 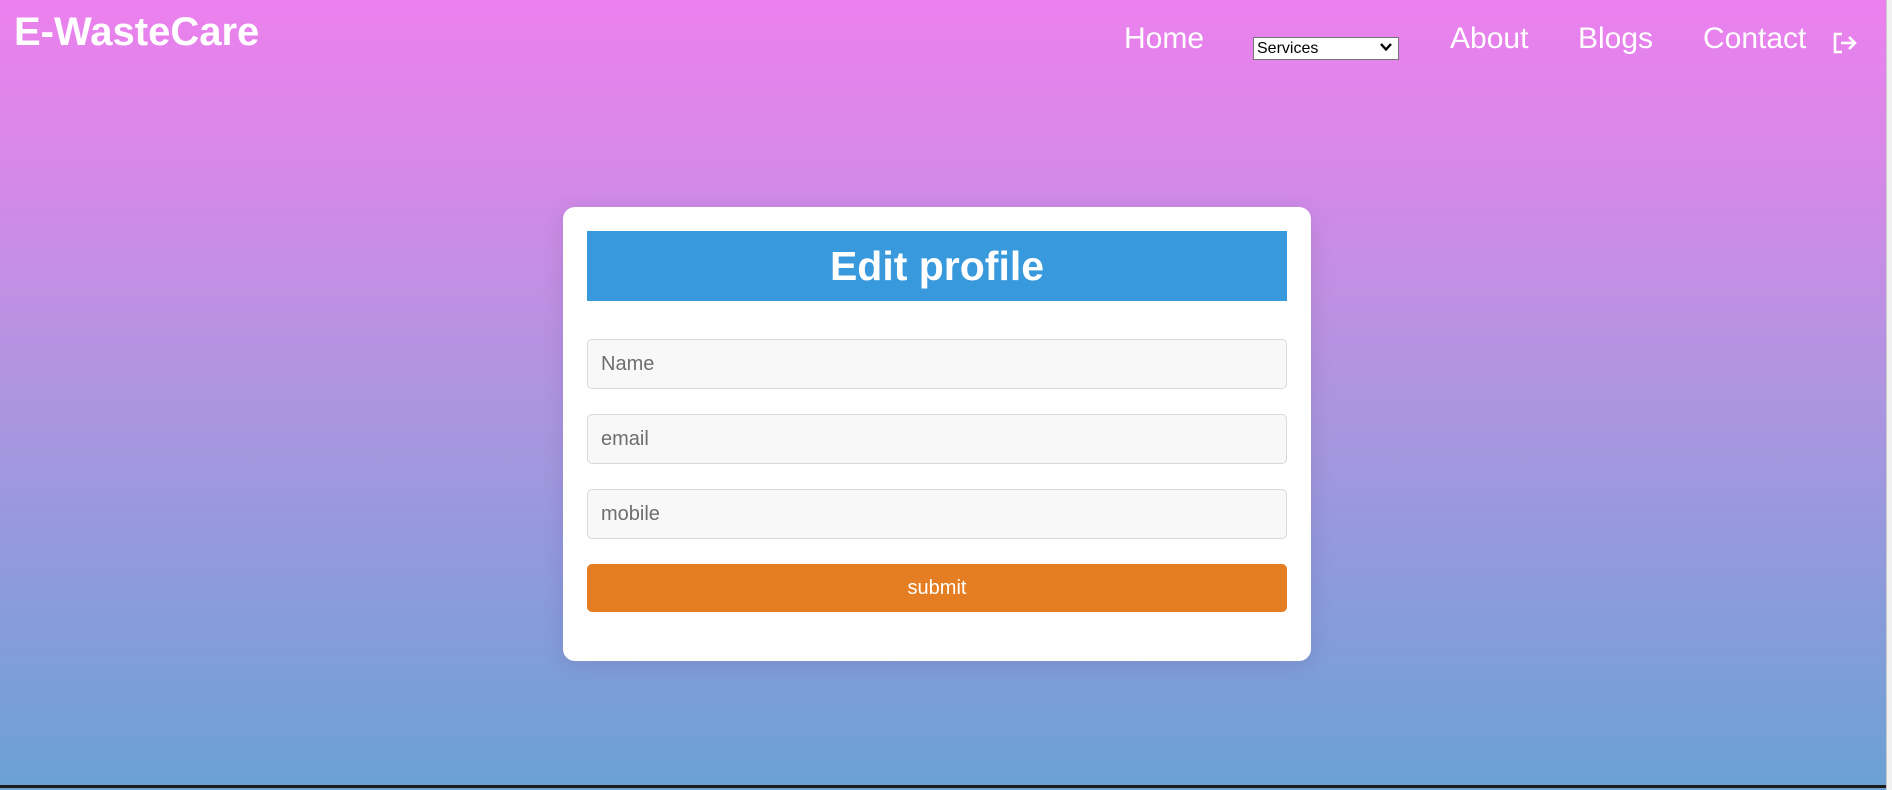 What do you see at coordinates (937, 439) in the screenshot?
I see `email-input` at bounding box center [937, 439].